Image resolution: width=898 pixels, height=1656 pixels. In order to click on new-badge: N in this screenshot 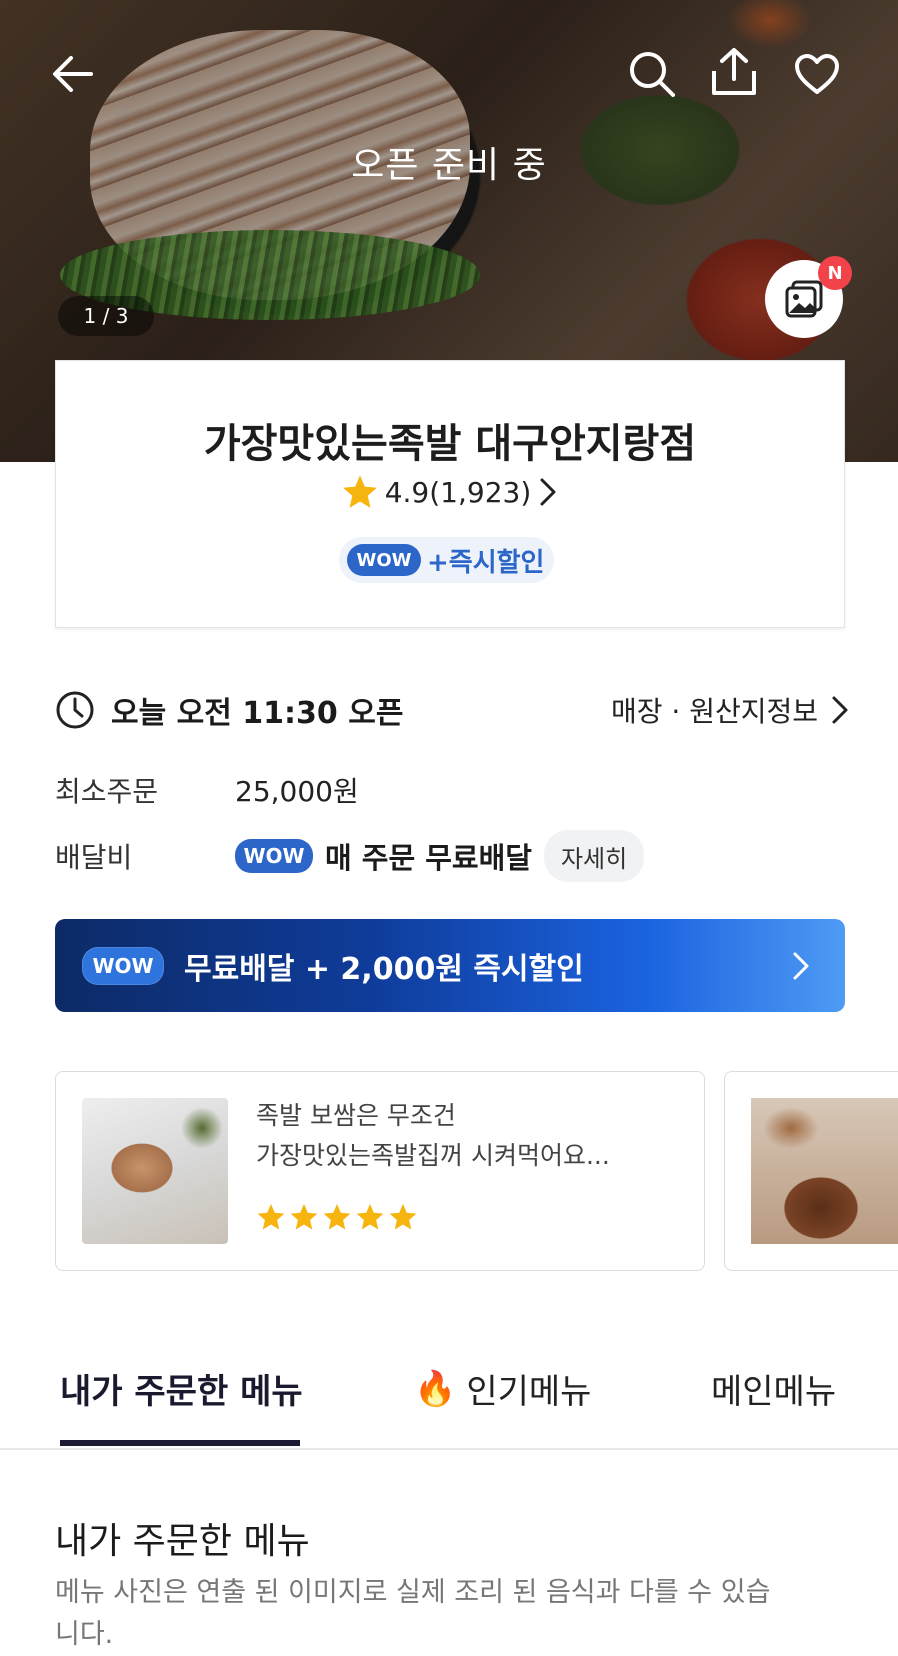, I will do `click(835, 273)`.